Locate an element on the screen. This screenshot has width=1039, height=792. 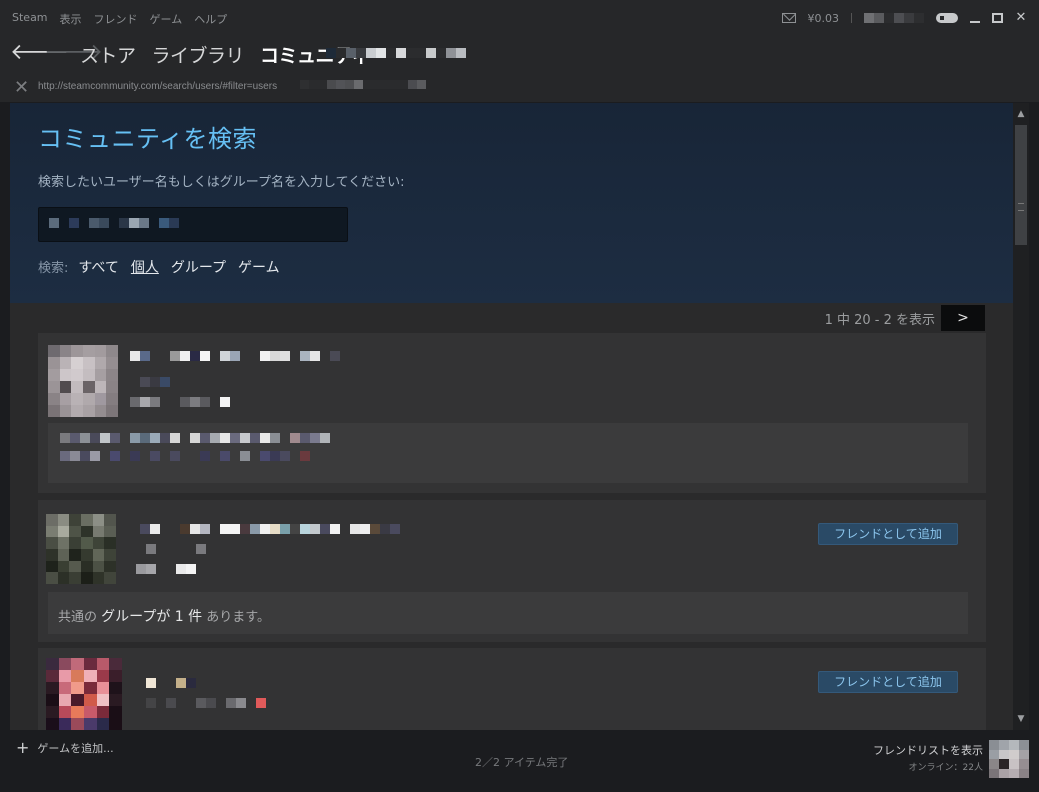
scroll-up-icon: ▲ is located at coordinates (1021, 114).